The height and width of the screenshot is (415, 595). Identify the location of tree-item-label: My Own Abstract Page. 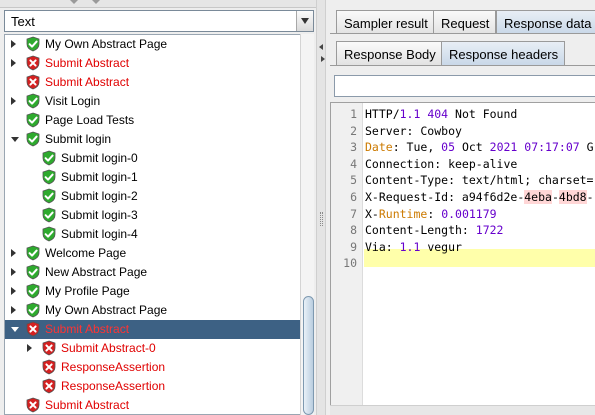
(106, 44).